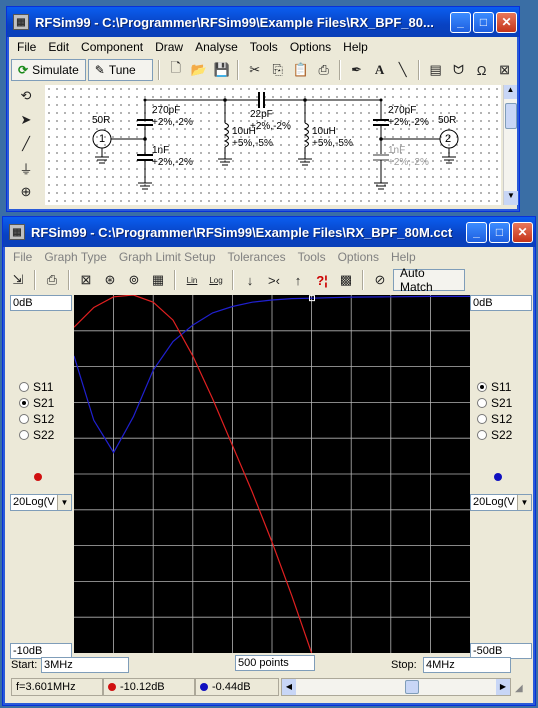  Describe the element at coordinates (429, 280) in the screenshot. I see `auto-match-button: Auto Match` at that location.